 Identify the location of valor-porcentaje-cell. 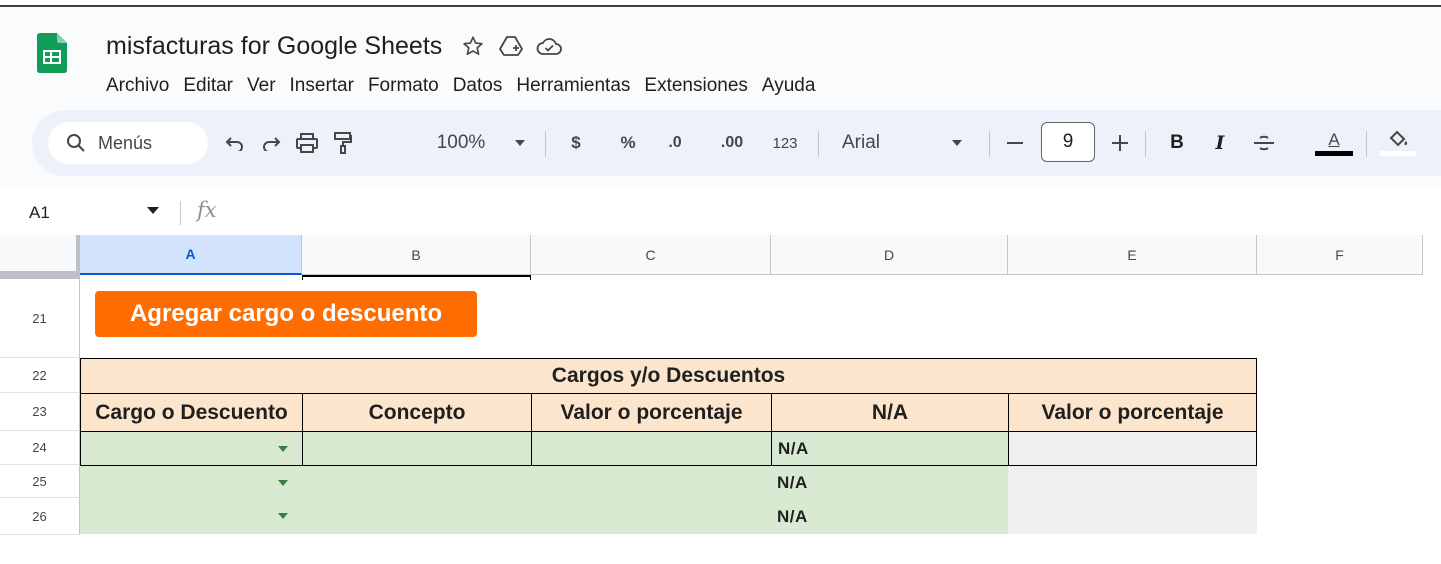
(651, 448).